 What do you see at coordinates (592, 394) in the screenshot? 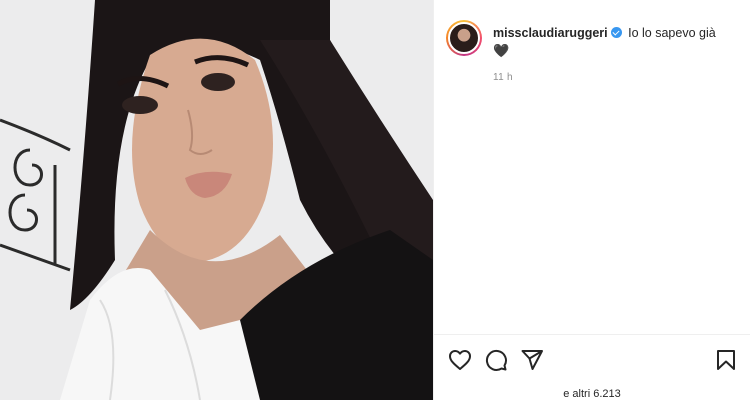
I see `likes-count: e altri 6.213` at bounding box center [592, 394].